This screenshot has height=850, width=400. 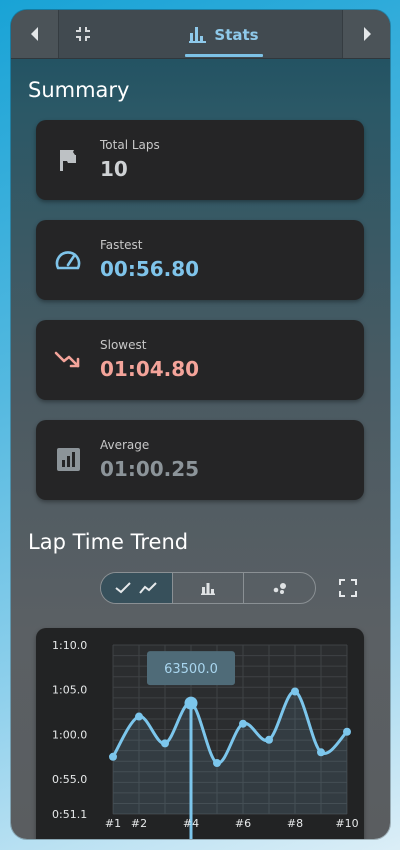 I want to click on card-label: Fastest, so click(x=121, y=245).